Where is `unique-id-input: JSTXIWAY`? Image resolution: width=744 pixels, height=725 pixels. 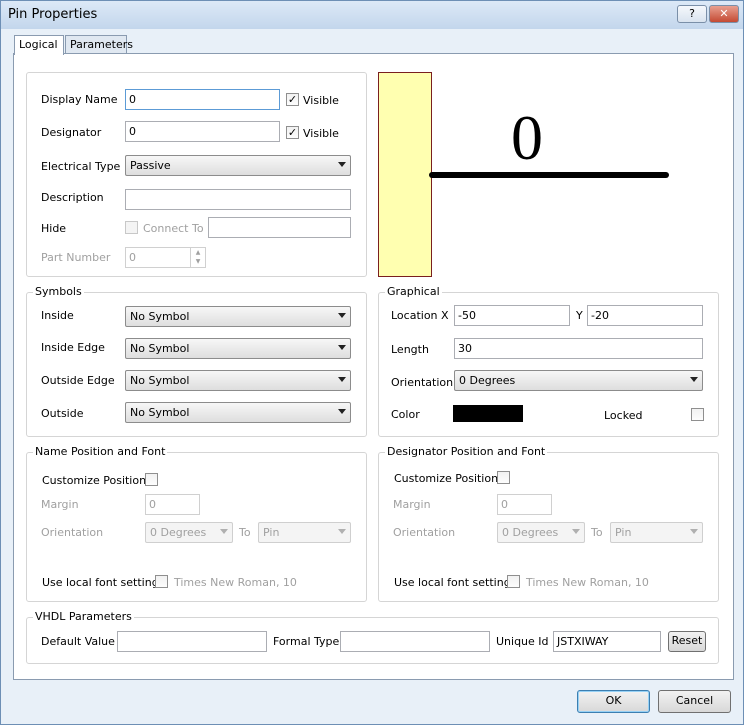
unique-id-input: JSTXIWAY is located at coordinates (607, 641).